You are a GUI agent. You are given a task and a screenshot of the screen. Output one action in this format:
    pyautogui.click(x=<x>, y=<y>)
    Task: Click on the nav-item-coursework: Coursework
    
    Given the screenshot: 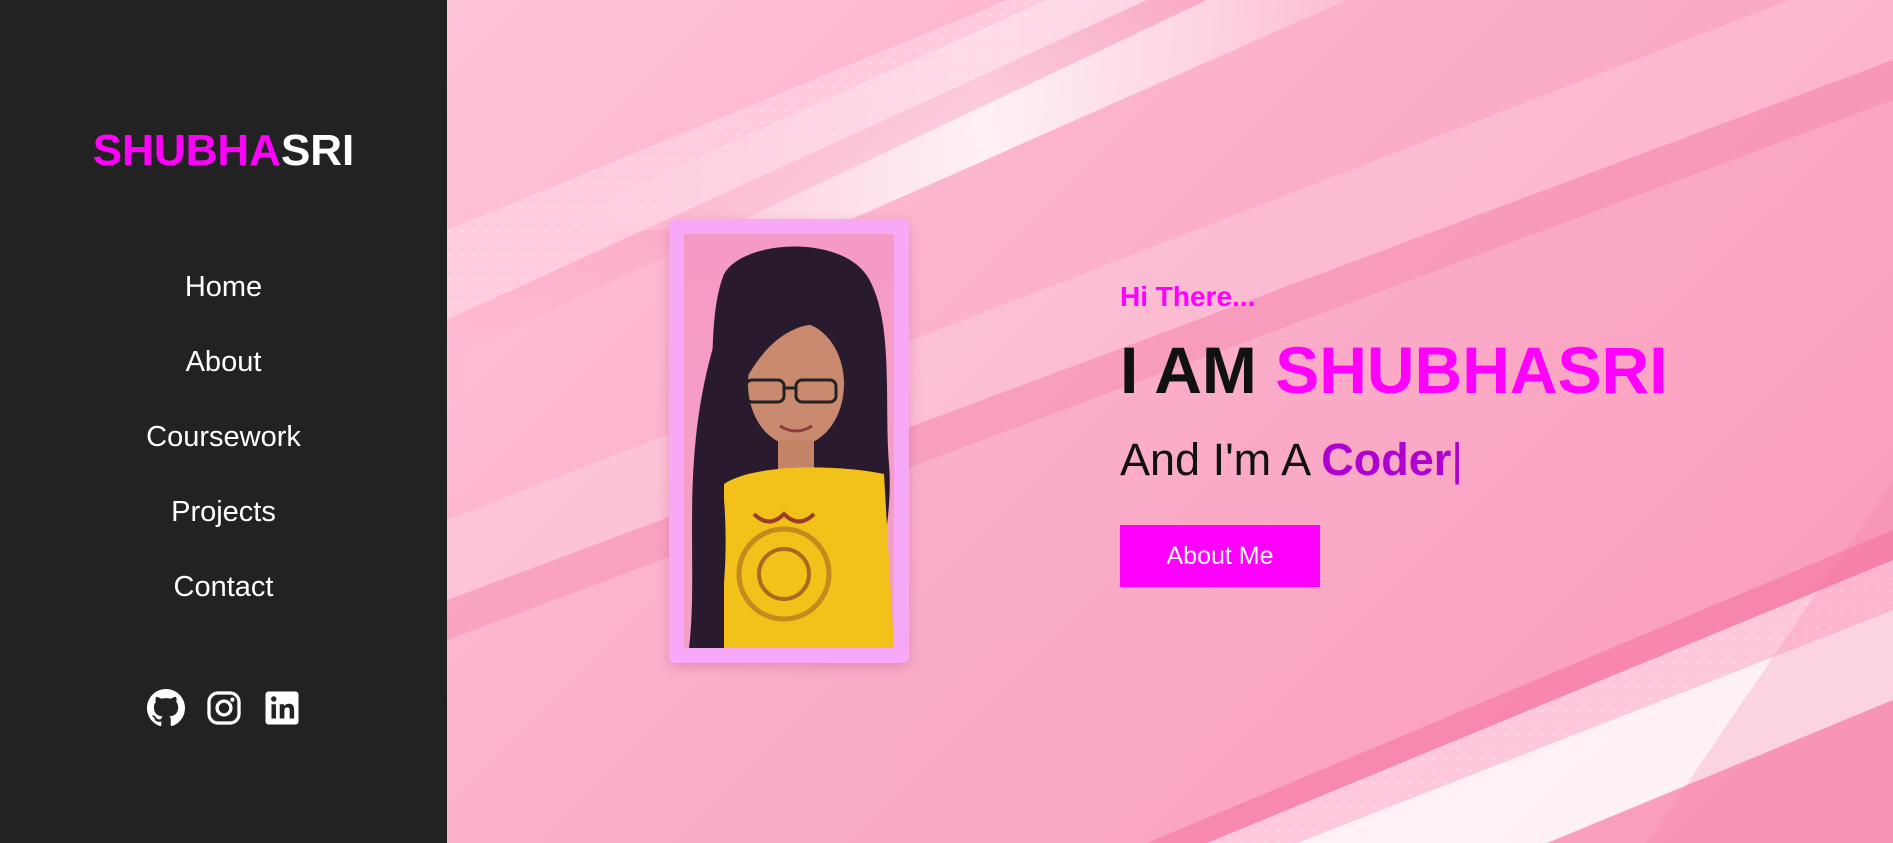 What is the action you would take?
    pyautogui.click(x=223, y=449)
    